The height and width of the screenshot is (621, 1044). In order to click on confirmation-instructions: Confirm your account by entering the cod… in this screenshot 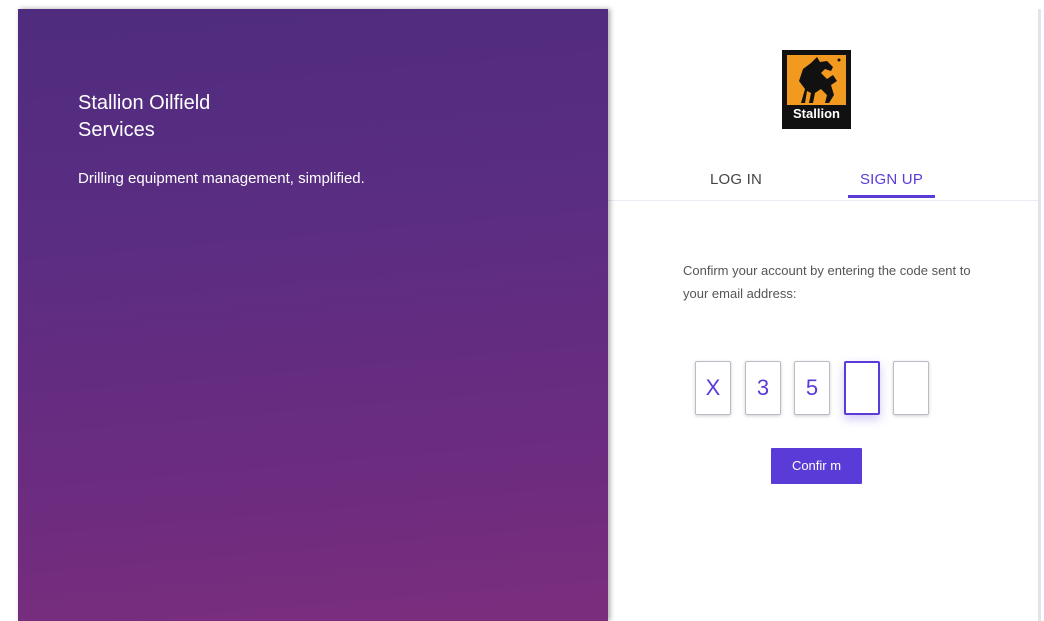, I will do `click(827, 282)`.